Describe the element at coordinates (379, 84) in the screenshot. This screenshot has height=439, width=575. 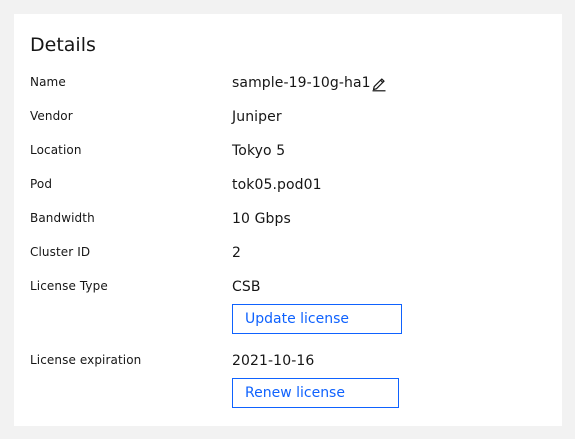
I see `pencil-icon` at that location.